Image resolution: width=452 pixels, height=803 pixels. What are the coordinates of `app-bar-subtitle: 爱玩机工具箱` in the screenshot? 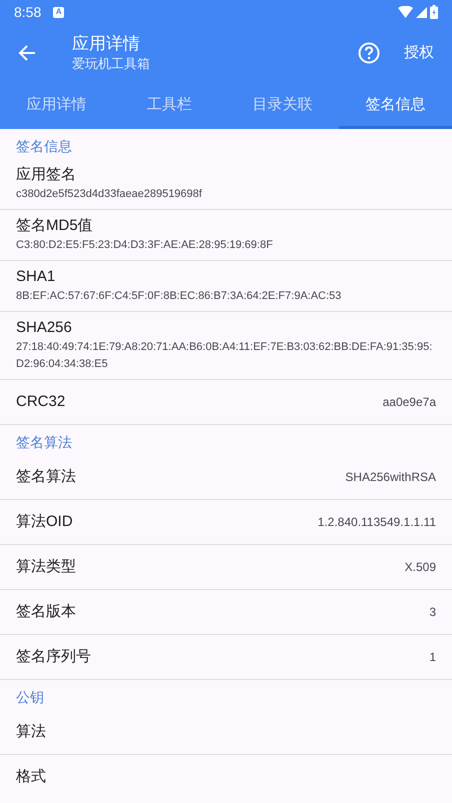 It's located at (111, 64).